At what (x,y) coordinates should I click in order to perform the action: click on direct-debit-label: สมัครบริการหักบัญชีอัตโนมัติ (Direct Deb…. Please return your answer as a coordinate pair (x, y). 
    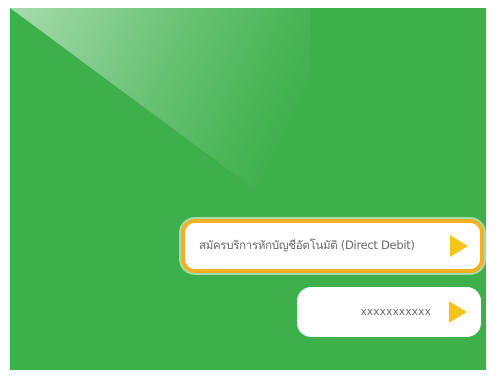
    Looking at the image, I should click on (307, 245).